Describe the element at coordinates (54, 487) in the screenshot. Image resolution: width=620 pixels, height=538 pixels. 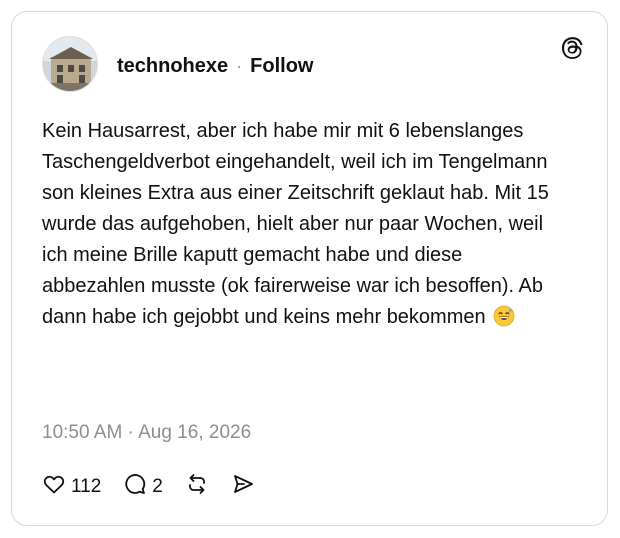
I see `heart-icon` at that location.